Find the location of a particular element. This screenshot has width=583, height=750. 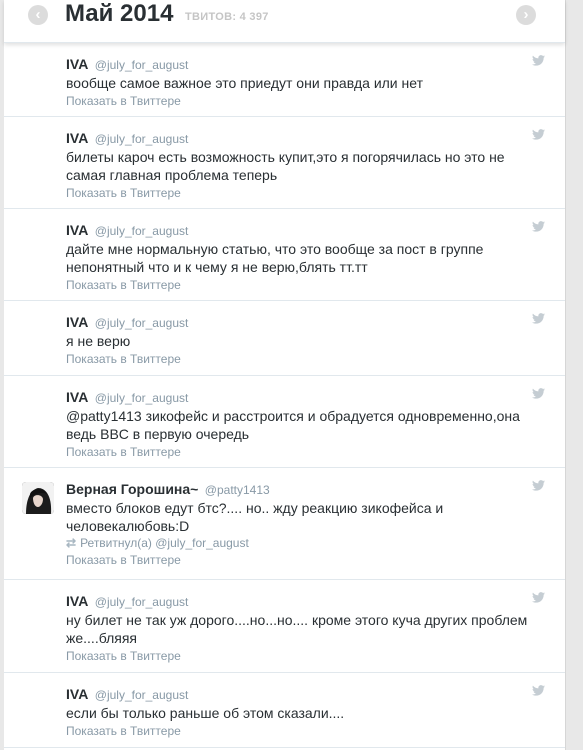

retweet-context: ⇄ Ретвитнул(а) @july_for_august is located at coordinates (300, 543).